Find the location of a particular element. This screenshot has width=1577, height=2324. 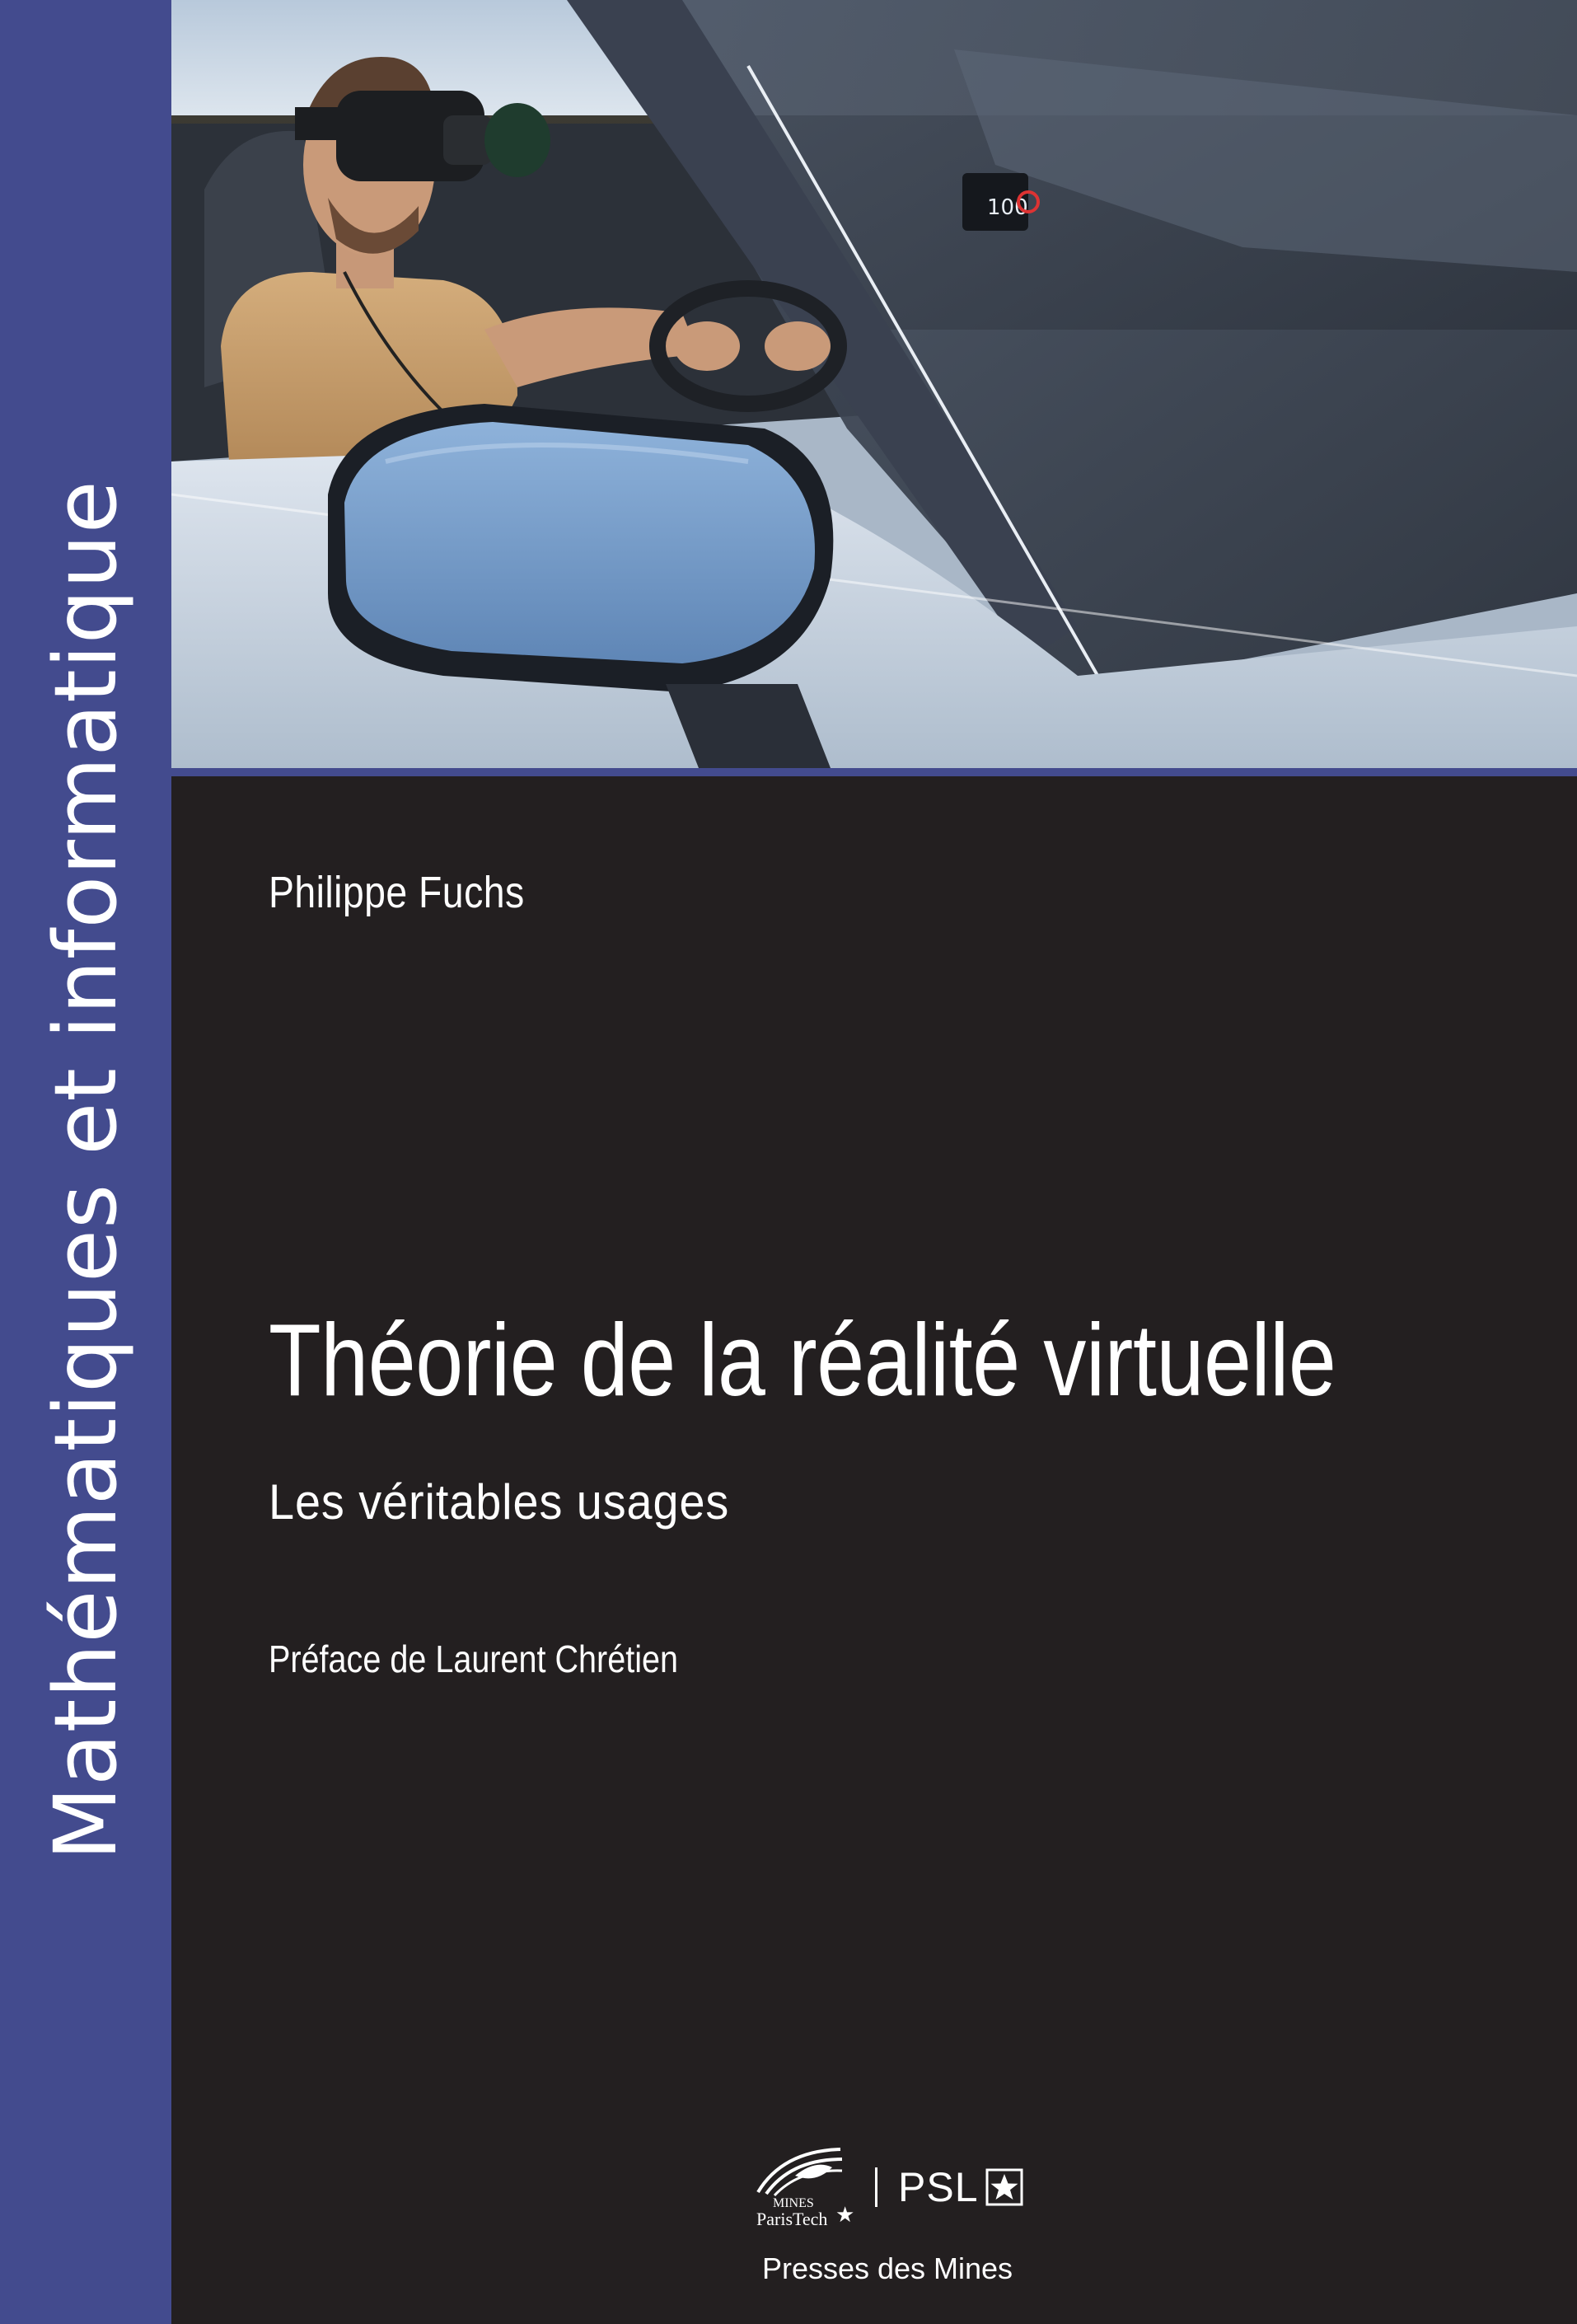

series-band: Mathématiques et informatique is located at coordinates (85, 1162).